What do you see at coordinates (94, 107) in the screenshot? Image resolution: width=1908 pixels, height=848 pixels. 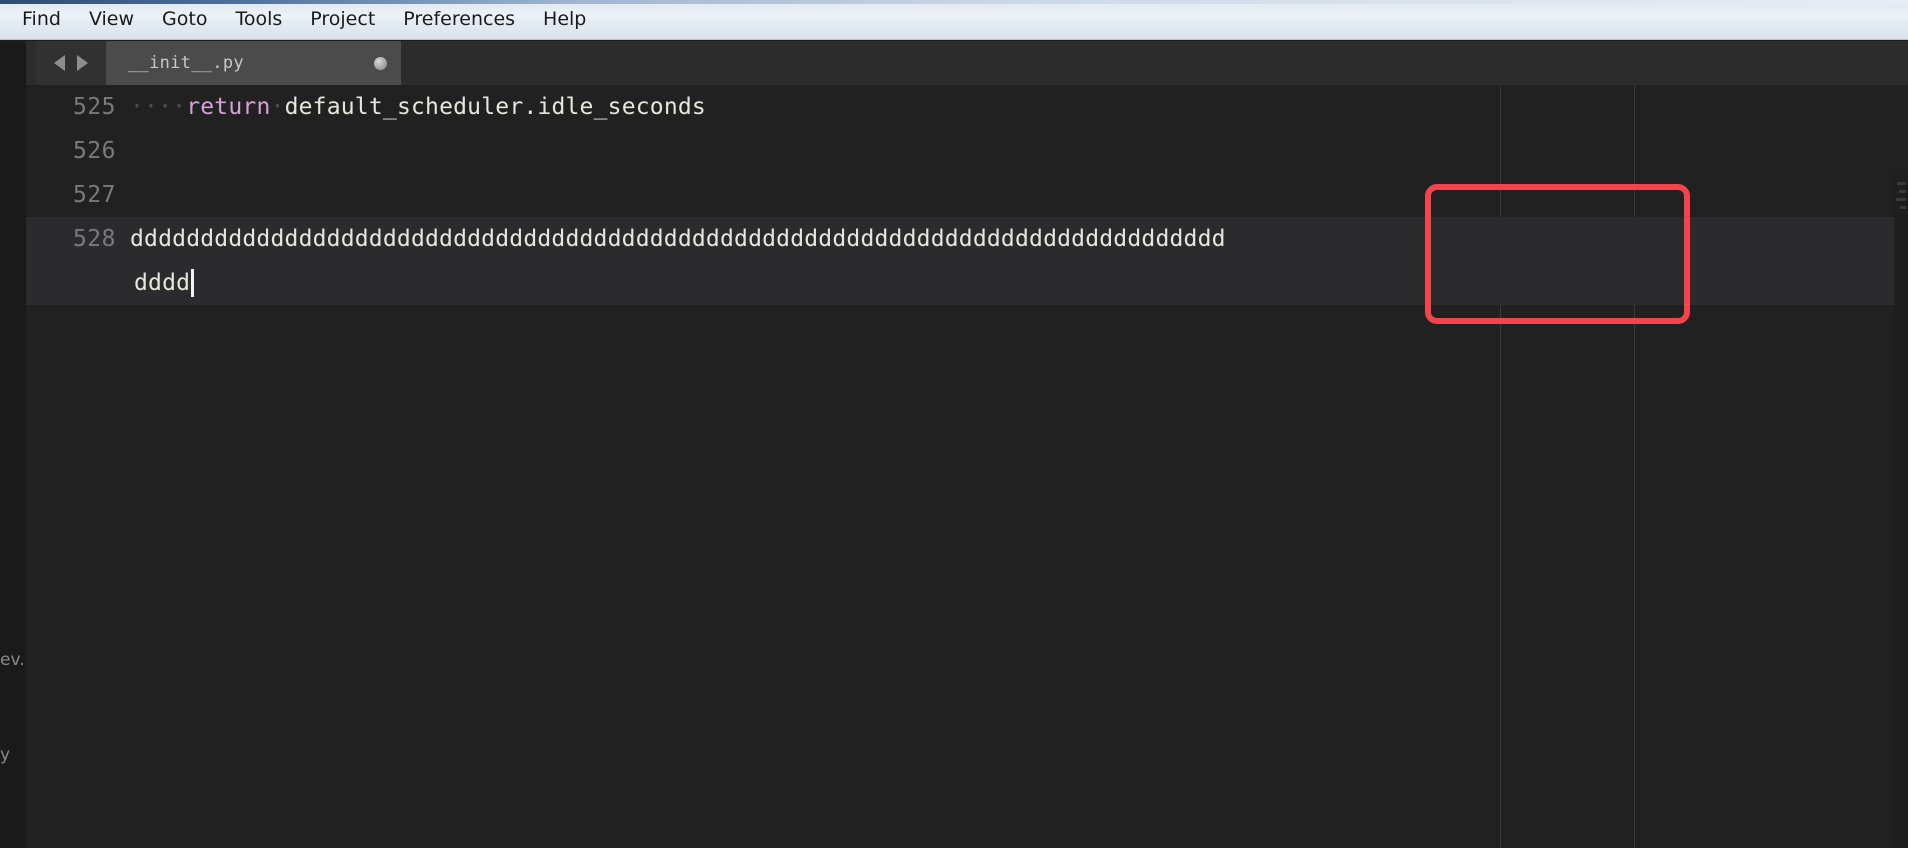 I see `line-number: 525` at bounding box center [94, 107].